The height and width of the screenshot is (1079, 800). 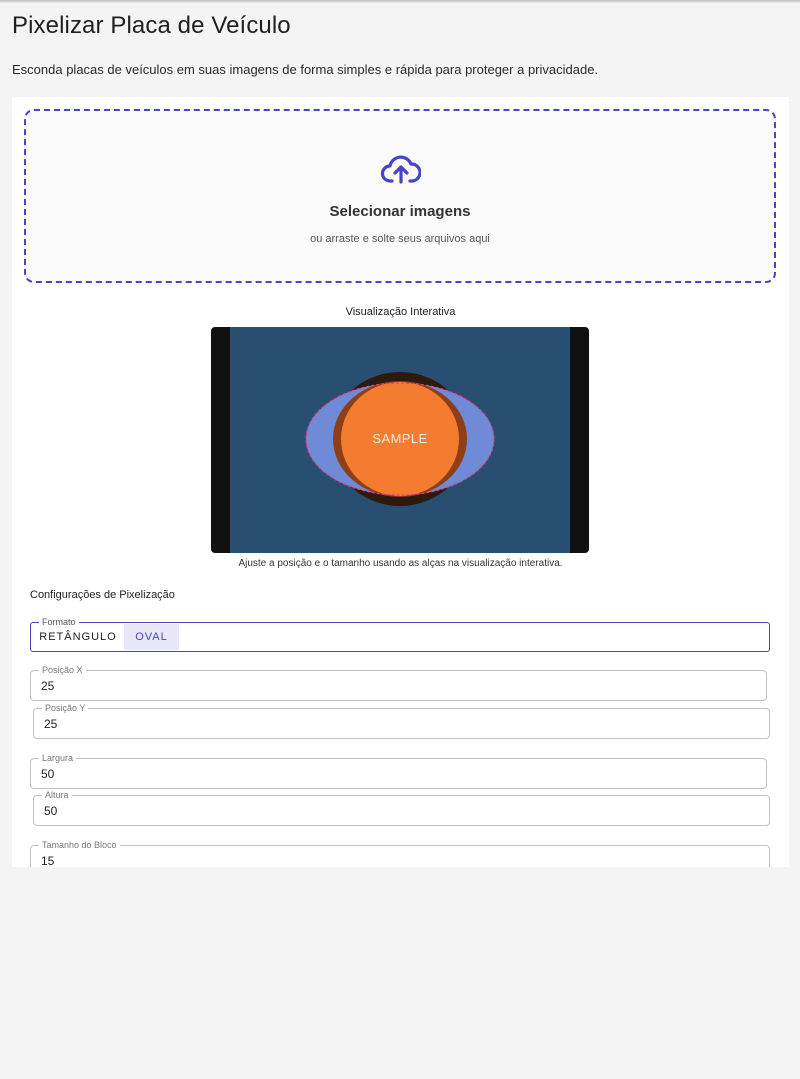 What do you see at coordinates (102, 595) in the screenshot?
I see `settings-title: Configurações de Pixelização` at bounding box center [102, 595].